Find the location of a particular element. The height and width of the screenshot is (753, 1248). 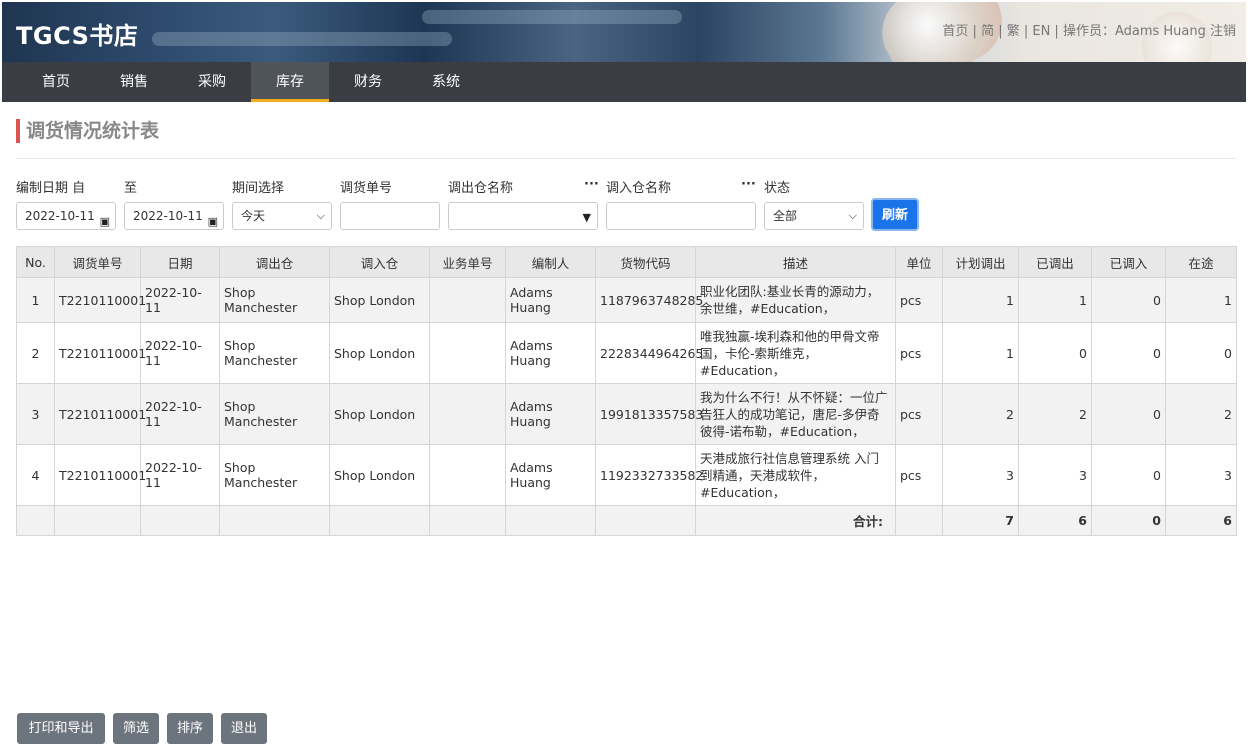

nav-finance: 财务 is located at coordinates (368, 82).